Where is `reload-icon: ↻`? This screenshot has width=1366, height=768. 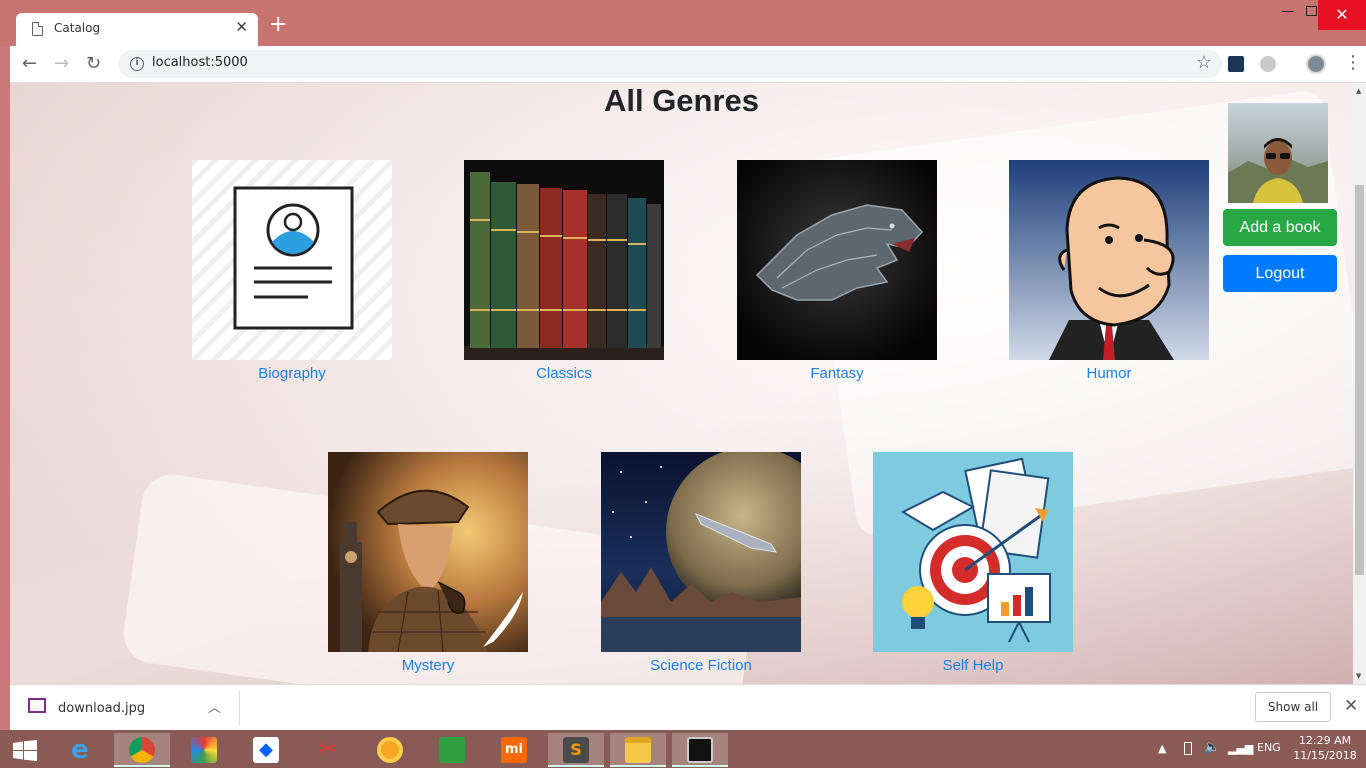
reload-icon: ↻ is located at coordinates (93, 64).